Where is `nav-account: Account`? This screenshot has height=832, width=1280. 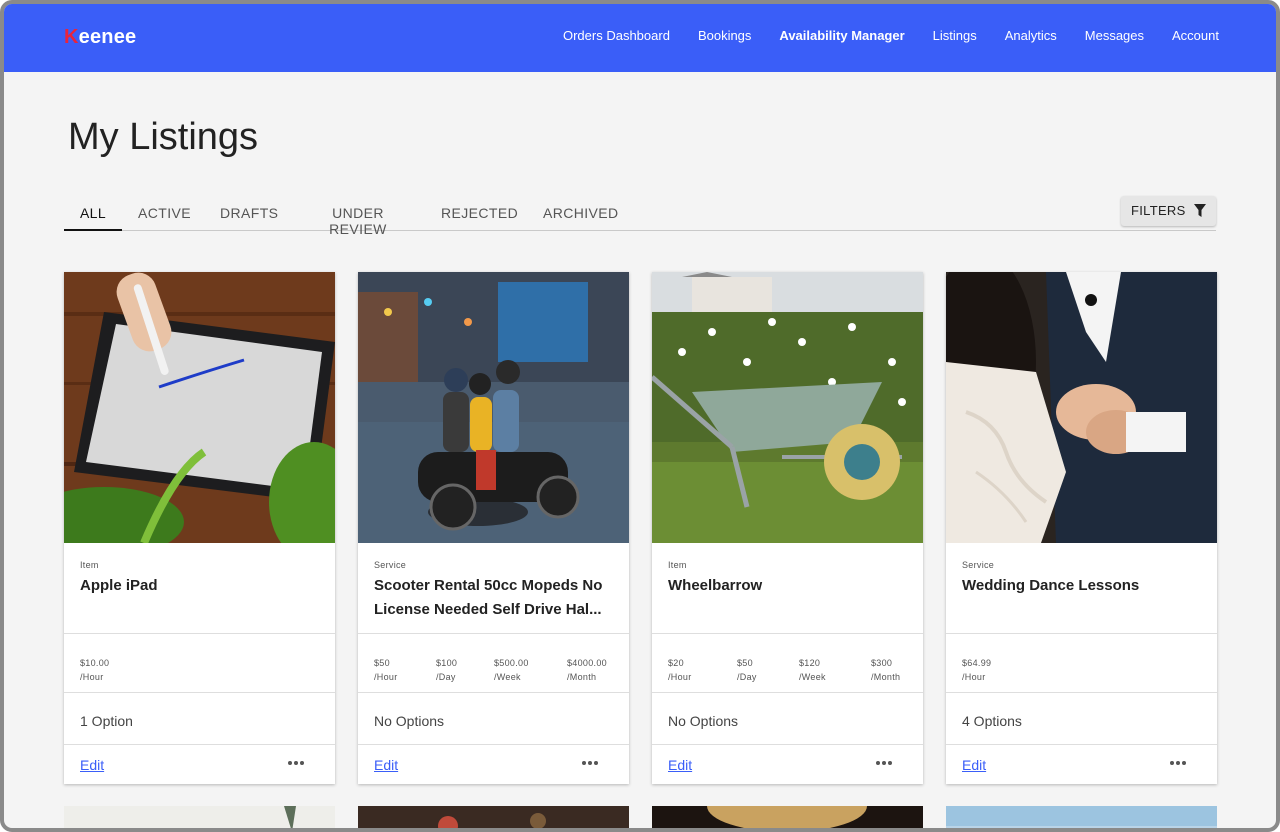
nav-account: Account is located at coordinates (1195, 35).